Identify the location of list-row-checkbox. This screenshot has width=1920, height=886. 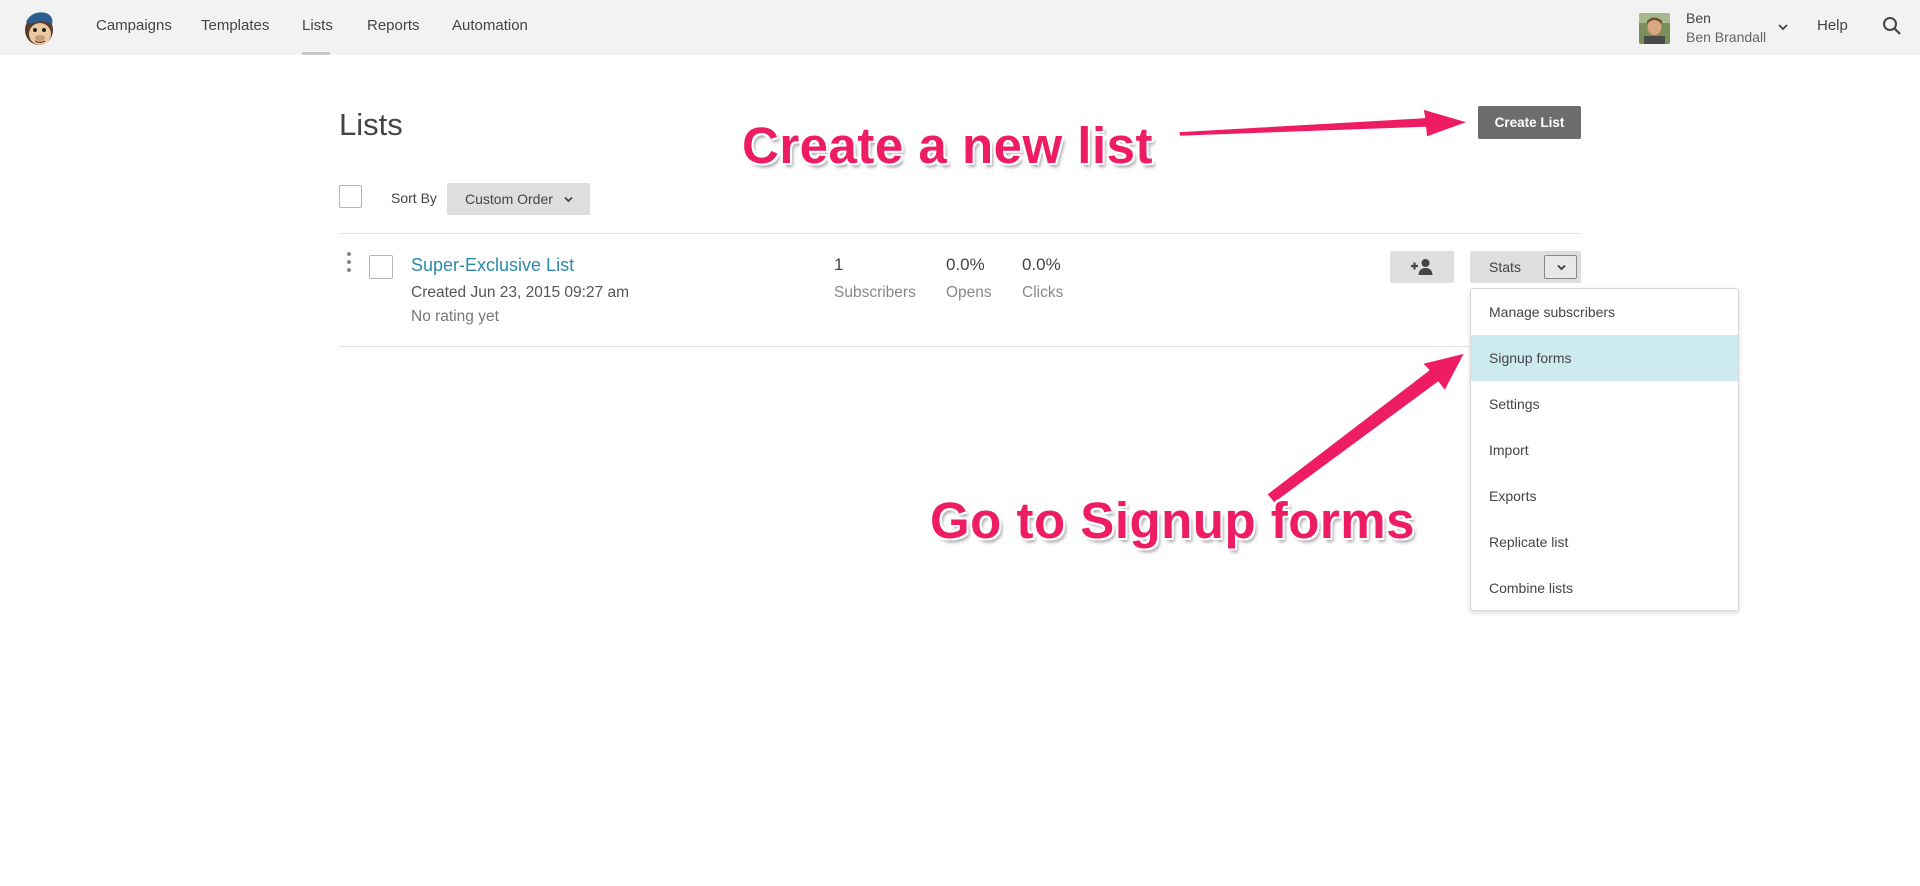
(381, 267).